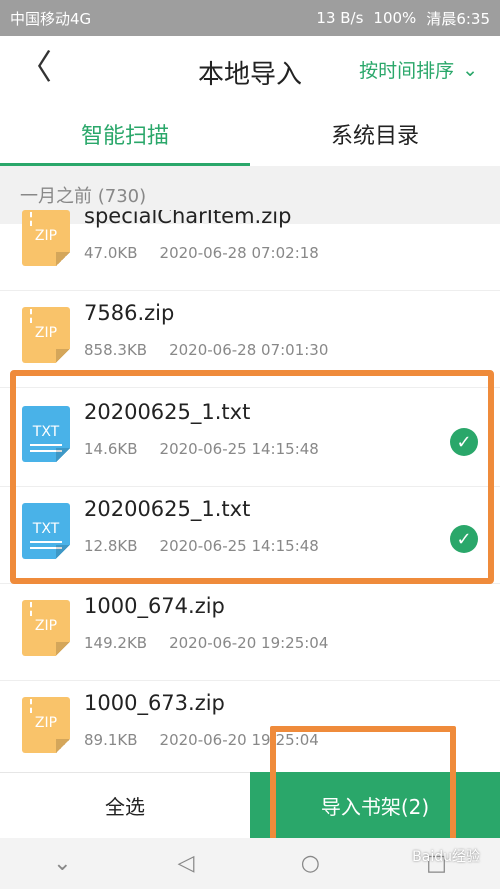  What do you see at coordinates (249, 350) in the screenshot?
I see `file-date: 2020-06-28 07:01:30` at bounding box center [249, 350].